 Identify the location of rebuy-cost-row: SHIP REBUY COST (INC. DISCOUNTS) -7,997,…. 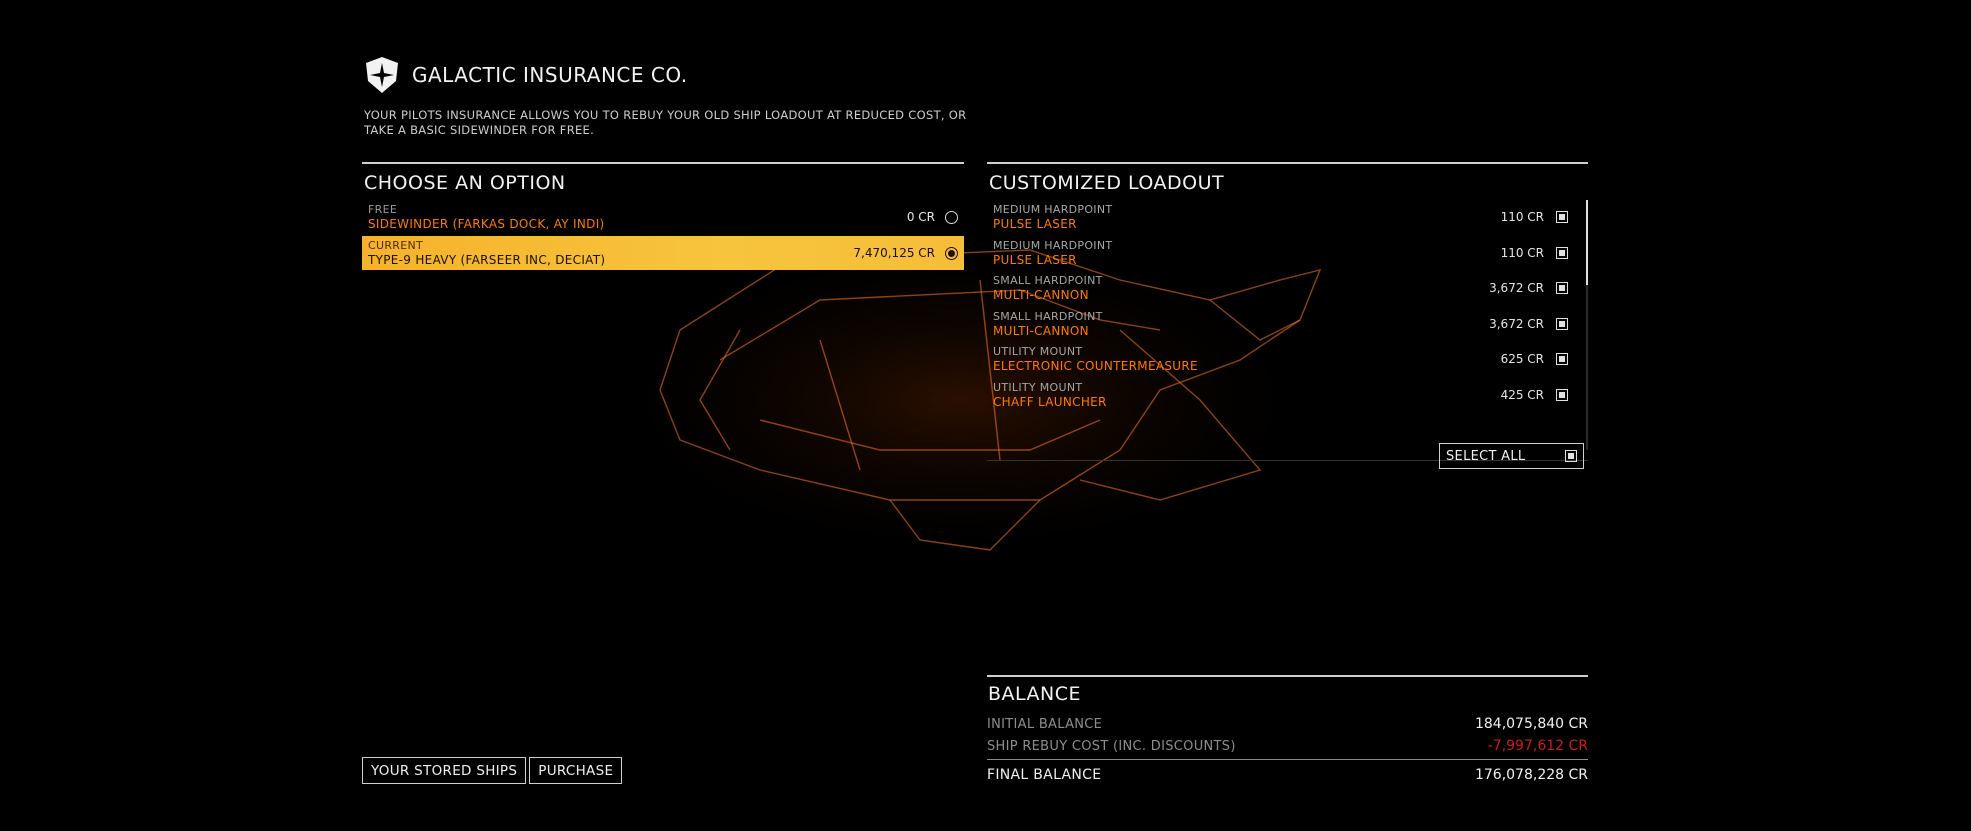
(1287, 746).